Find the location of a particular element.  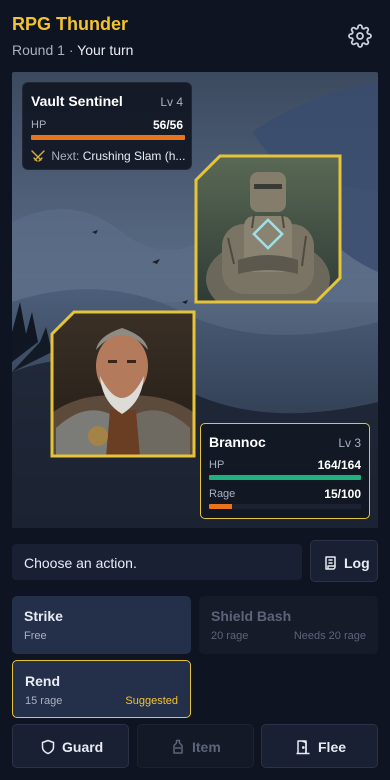

potion-icon is located at coordinates (178, 746).